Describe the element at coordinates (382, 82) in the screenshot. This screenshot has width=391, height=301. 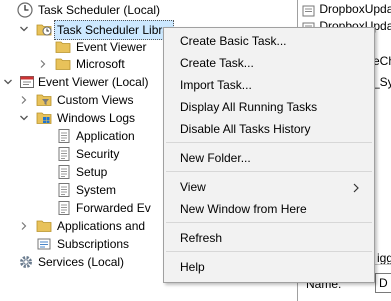
I see `list-item-partial: _Sym` at that location.